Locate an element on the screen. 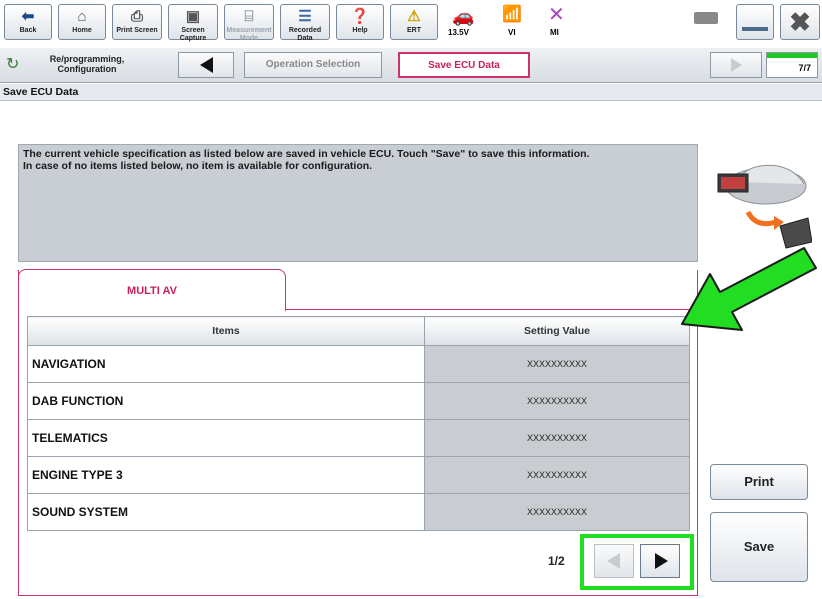 This screenshot has height=599, width=822. table-row: NAVIGATION XXXXXXXXXX is located at coordinates (358, 364).